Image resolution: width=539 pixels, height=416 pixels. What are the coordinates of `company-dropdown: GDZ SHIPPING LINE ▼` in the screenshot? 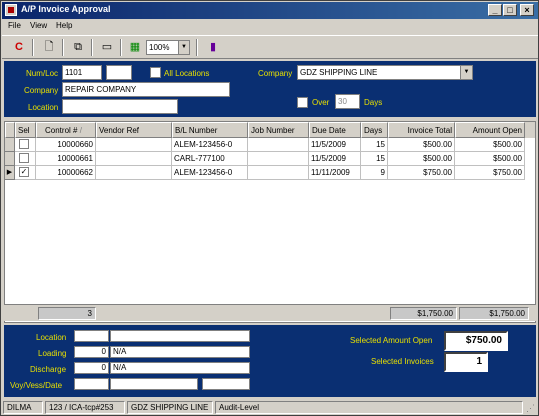 It's located at (385, 72).